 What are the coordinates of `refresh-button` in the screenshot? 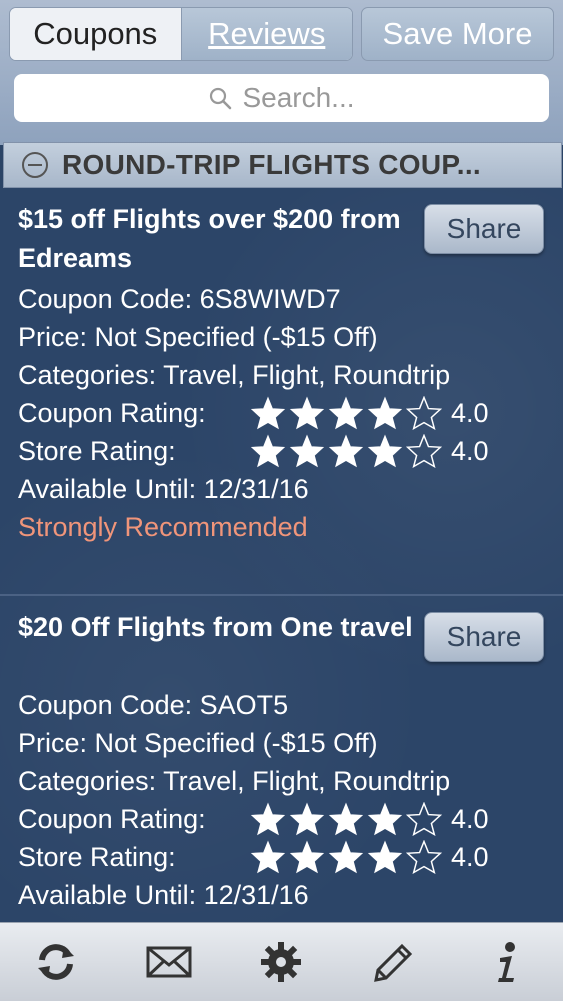 It's located at (56, 962).